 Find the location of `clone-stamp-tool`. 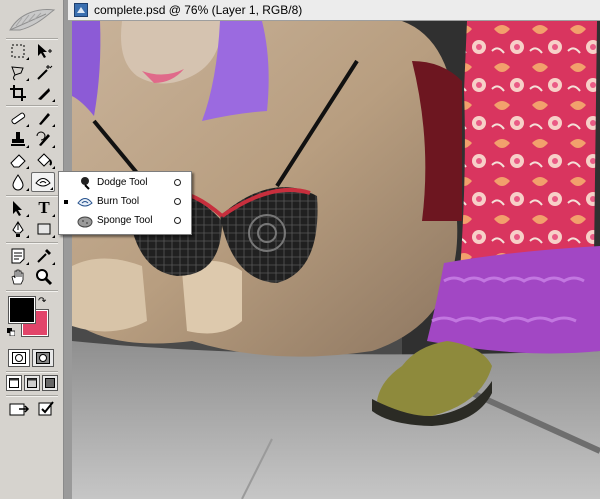

clone-stamp-tool is located at coordinates (18, 139).